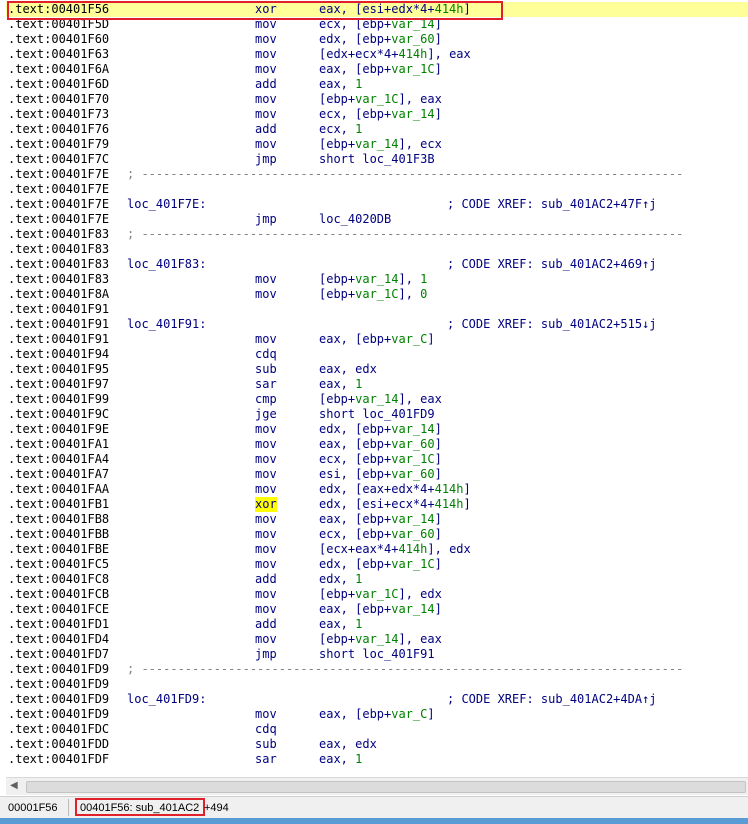 This screenshot has height=824, width=748. What do you see at coordinates (58, 579) in the screenshot?
I see `address-field: .text:00401FC8` at bounding box center [58, 579].